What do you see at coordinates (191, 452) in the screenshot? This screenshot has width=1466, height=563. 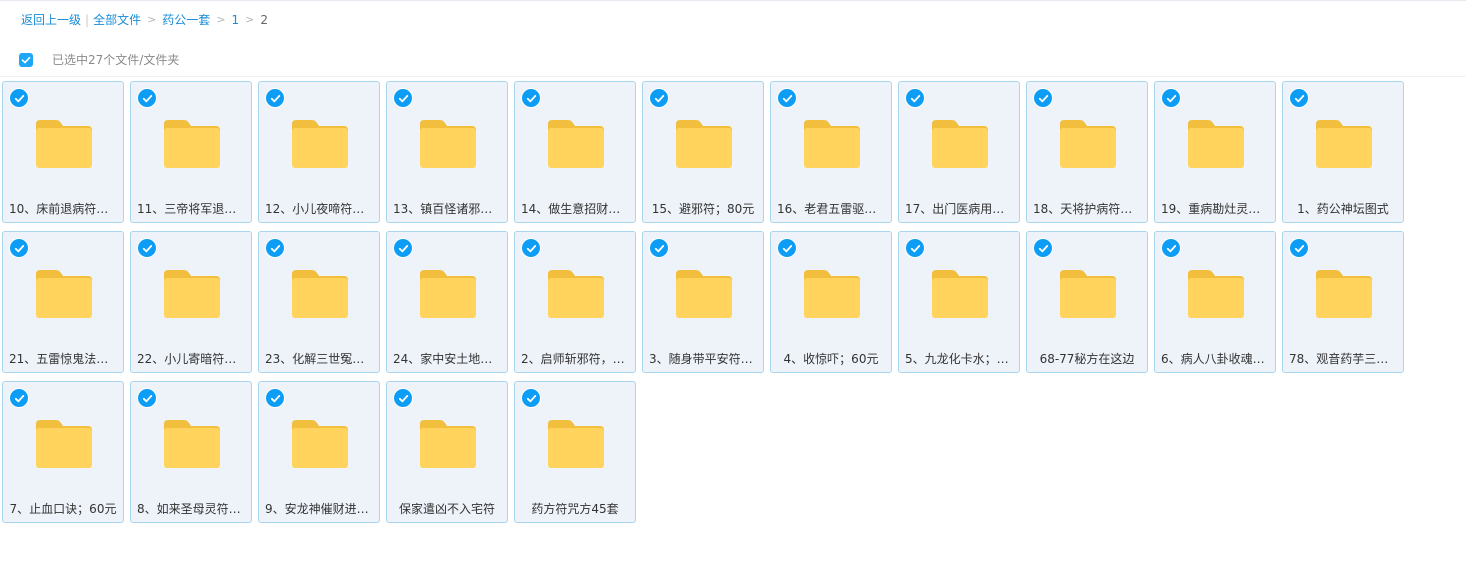 I see `file-tile: 8、如来圣母灵符；60元` at bounding box center [191, 452].